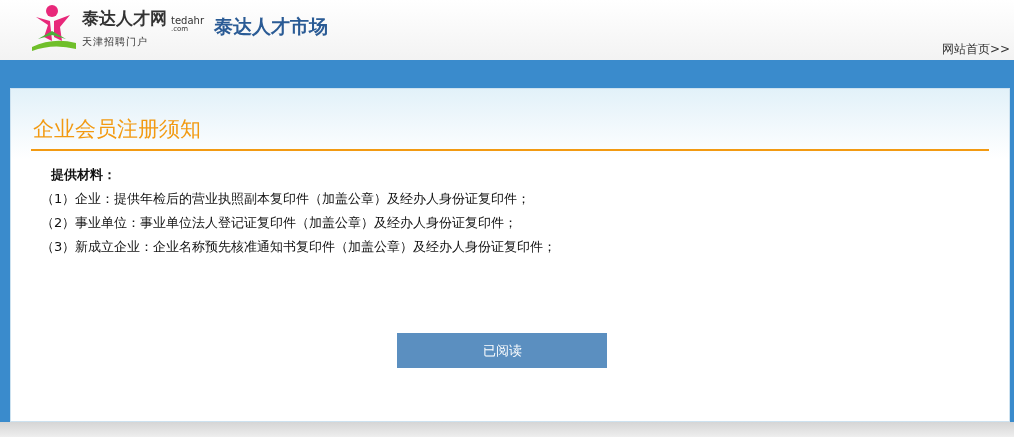 The image size is (1014, 437). What do you see at coordinates (83, 175) in the screenshot?
I see `materials-heading: 提供材料：` at bounding box center [83, 175].